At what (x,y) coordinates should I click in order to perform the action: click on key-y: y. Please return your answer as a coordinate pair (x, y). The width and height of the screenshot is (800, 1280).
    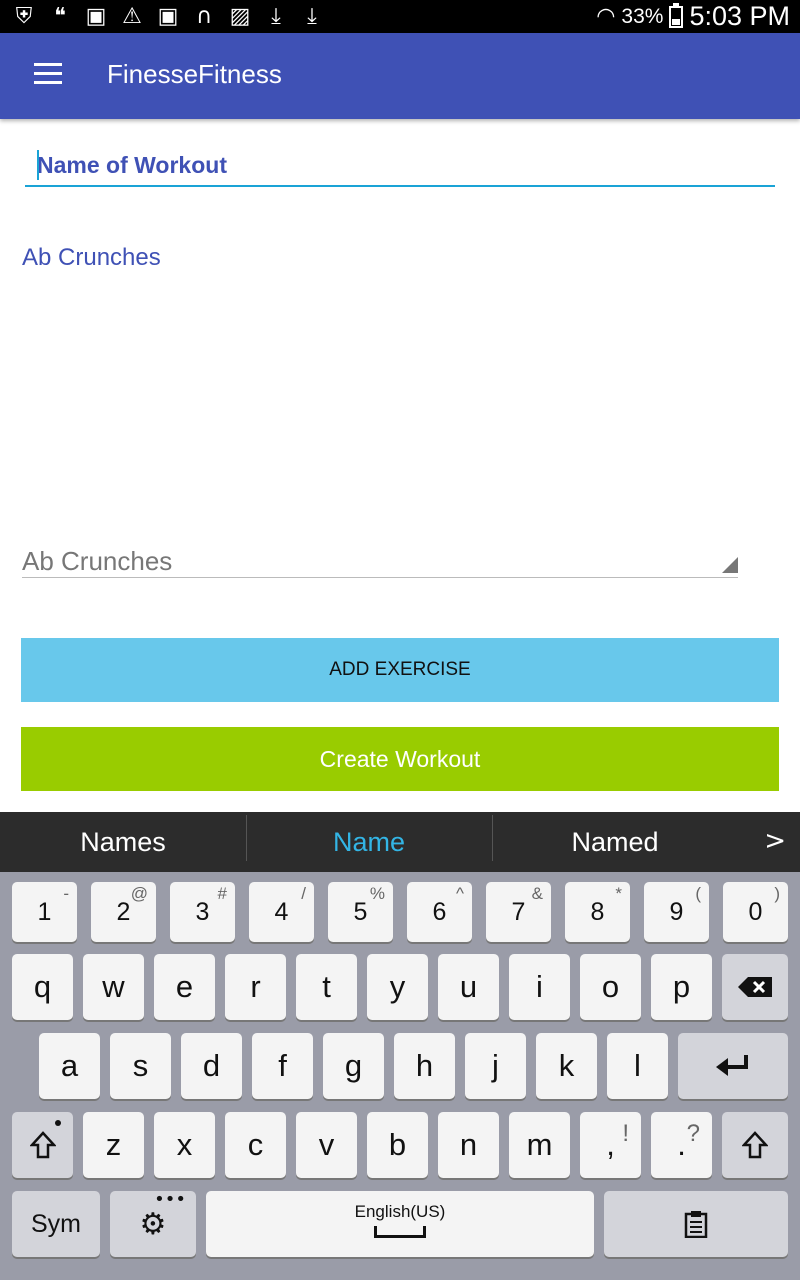
    Looking at the image, I should click on (397, 987).